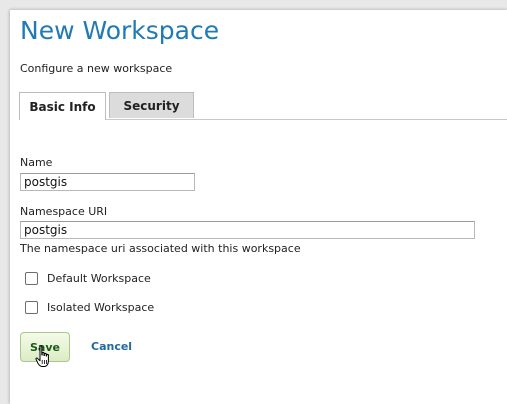 Image resolution: width=507 pixels, height=404 pixels. Describe the element at coordinates (263, 106) in the screenshot. I see `tab-bar: Basic Info Security` at that location.